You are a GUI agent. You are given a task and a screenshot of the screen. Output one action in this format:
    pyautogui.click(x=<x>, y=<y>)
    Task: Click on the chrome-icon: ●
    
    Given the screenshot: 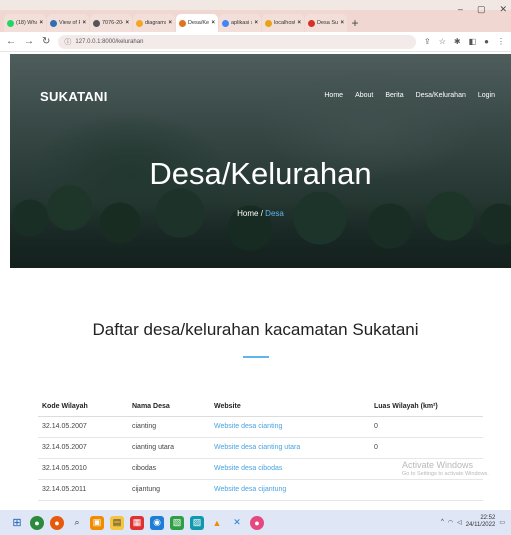 What is the action you would take?
    pyautogui.click(x=37, y=522)
    